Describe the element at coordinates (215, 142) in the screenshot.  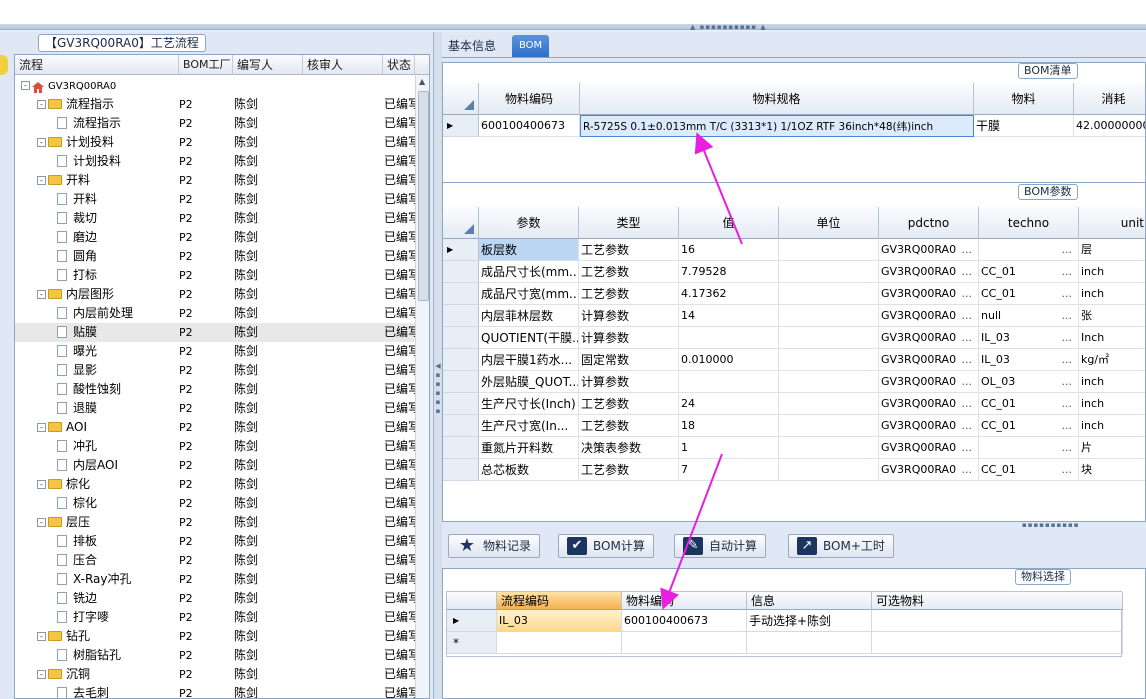
I see `tree-row: - 计划投料 P2 陈剑 已编写` at that location.